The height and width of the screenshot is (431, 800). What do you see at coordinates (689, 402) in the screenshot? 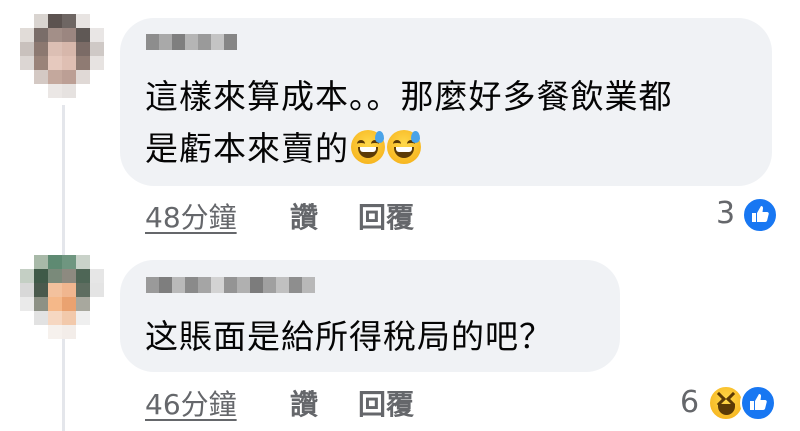
I see `reaction-count: 6` at bounding box center [689, 402].